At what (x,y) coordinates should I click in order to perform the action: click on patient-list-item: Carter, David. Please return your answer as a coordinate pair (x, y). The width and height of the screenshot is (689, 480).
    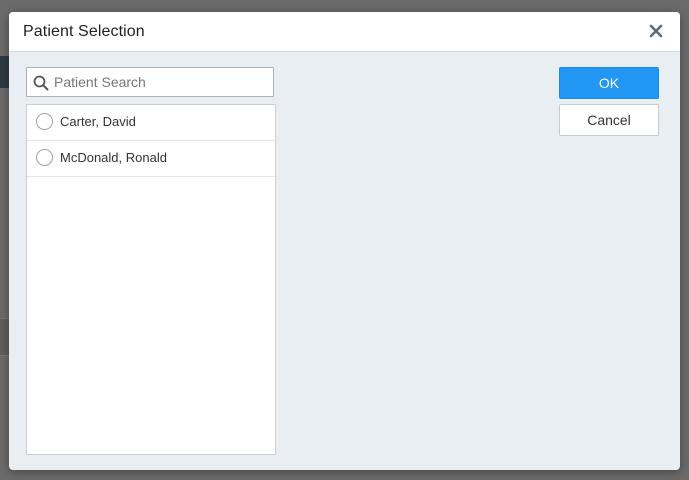
    Looking at the image, I should click on (151, 123).